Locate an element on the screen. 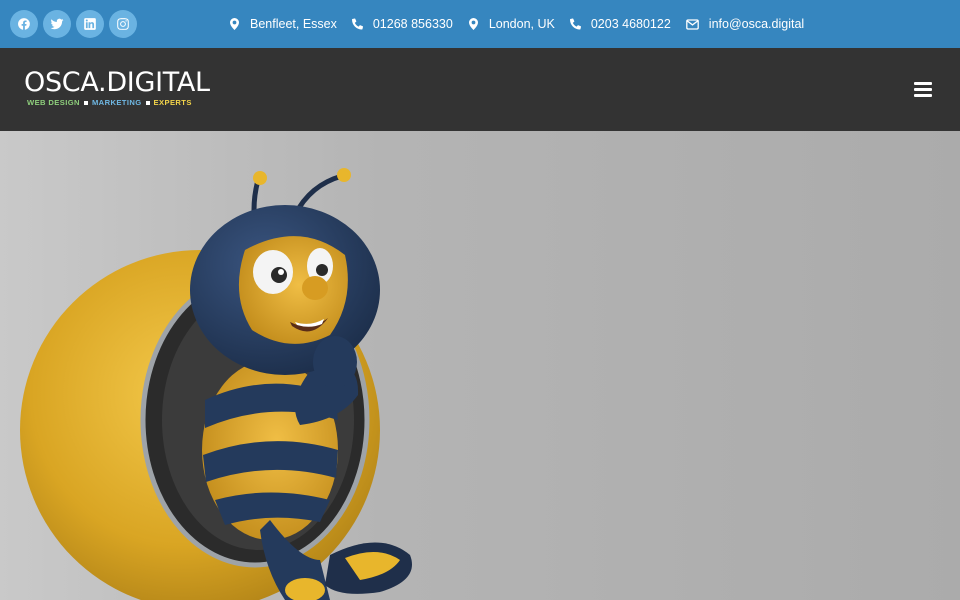  phone-london: 0203 4680122 is located at coordinates (620, 24).